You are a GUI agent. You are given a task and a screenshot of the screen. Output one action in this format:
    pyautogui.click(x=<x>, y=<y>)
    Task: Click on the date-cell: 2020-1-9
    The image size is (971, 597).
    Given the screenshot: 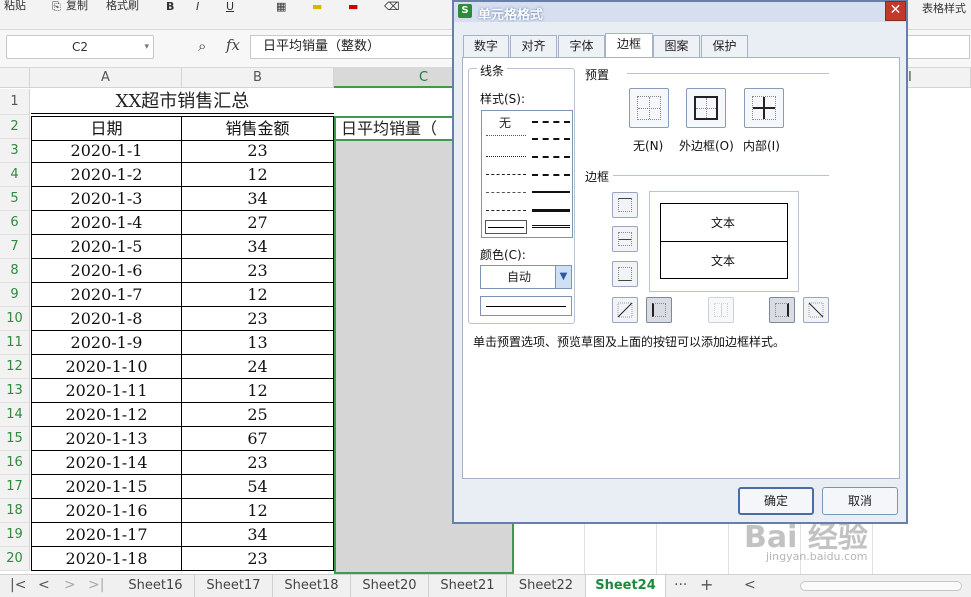 What is the action you would take?
    pyautogui.click(x=106, y=343)
    